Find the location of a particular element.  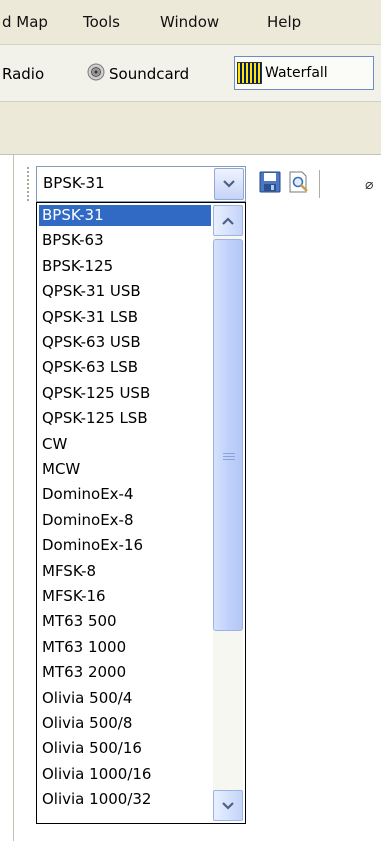

mode-select-value: BPSK-31 is located at coordinates (74, 183).